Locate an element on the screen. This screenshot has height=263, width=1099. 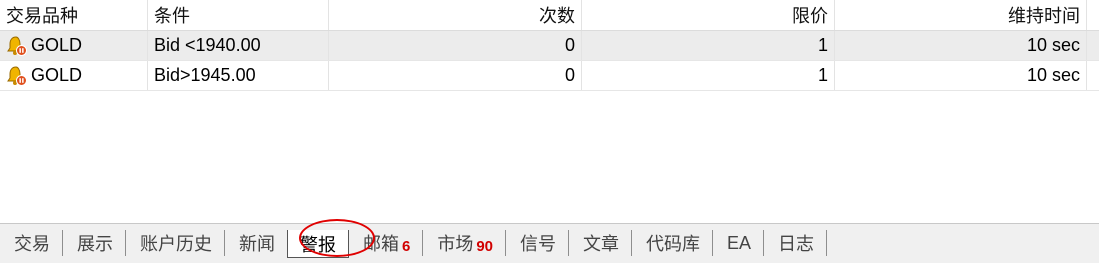
column-header-condition: 条件 is located at coordinates (238, 15).